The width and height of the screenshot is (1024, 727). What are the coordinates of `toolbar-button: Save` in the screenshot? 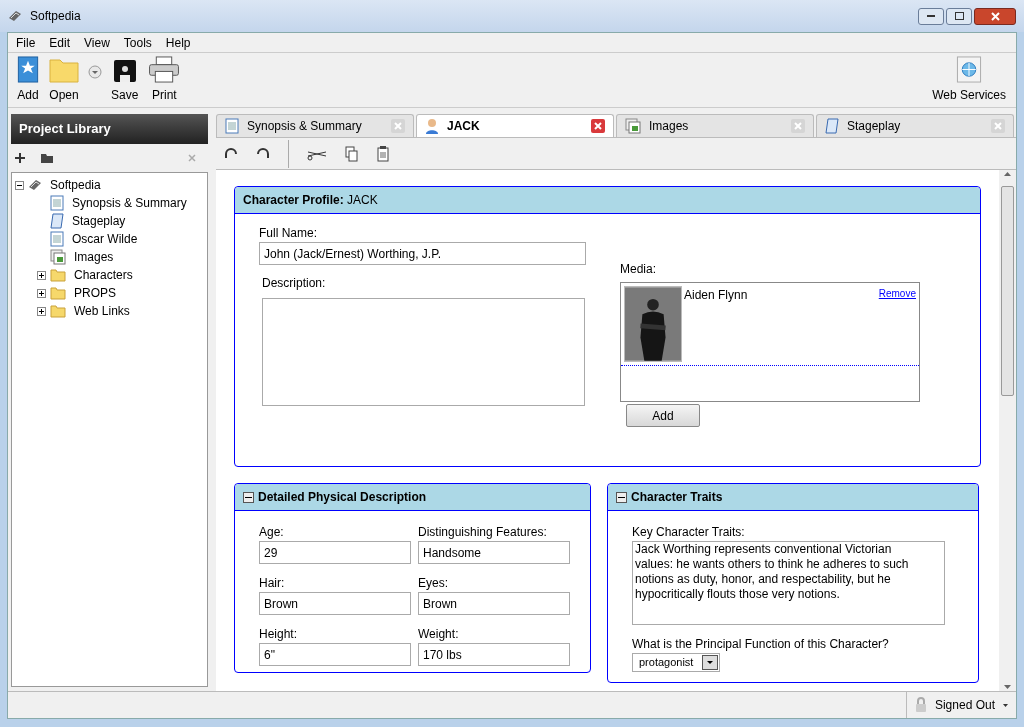 It's located at (125, 80).